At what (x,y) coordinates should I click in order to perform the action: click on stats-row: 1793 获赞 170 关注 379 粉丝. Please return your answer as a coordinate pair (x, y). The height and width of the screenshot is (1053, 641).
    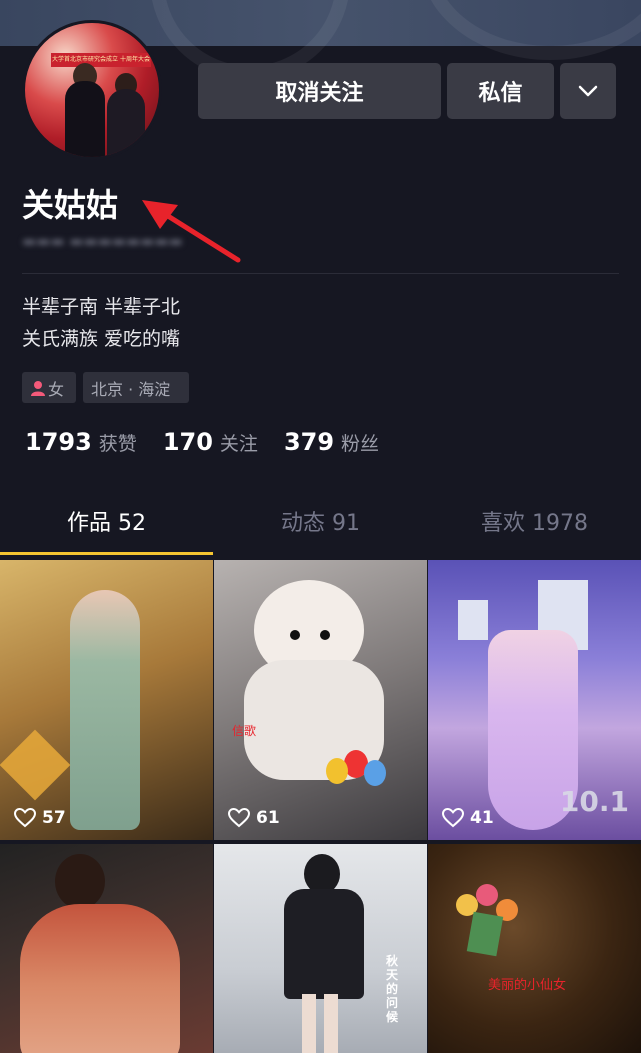
    Looking at the image, I should click on (215, 442).